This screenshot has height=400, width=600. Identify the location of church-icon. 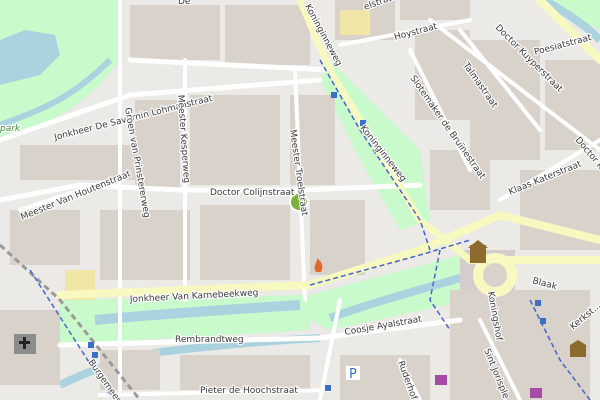
(25, 344).